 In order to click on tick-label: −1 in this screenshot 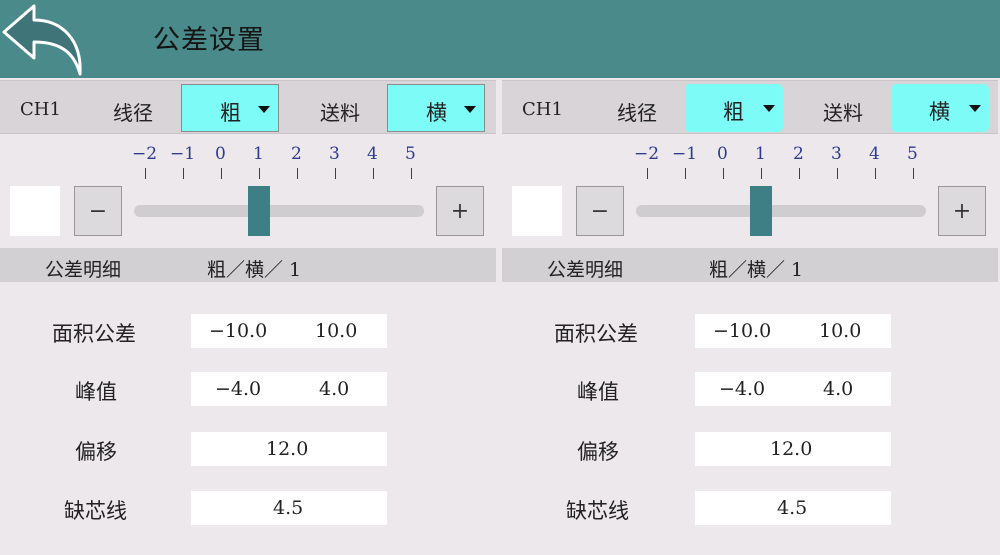, I will do `click(183, 154)`.